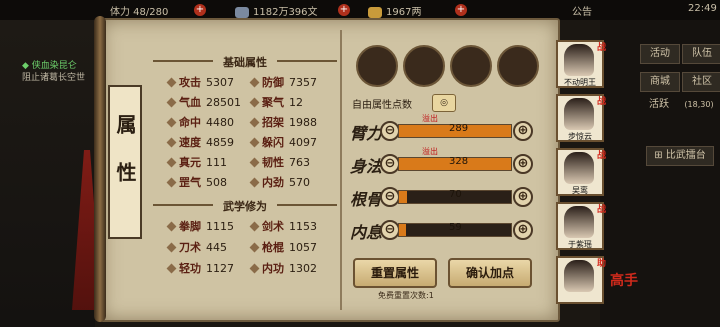 The image size is (720, 327). I want to click on attr-value: 1302, so click(303, 268).